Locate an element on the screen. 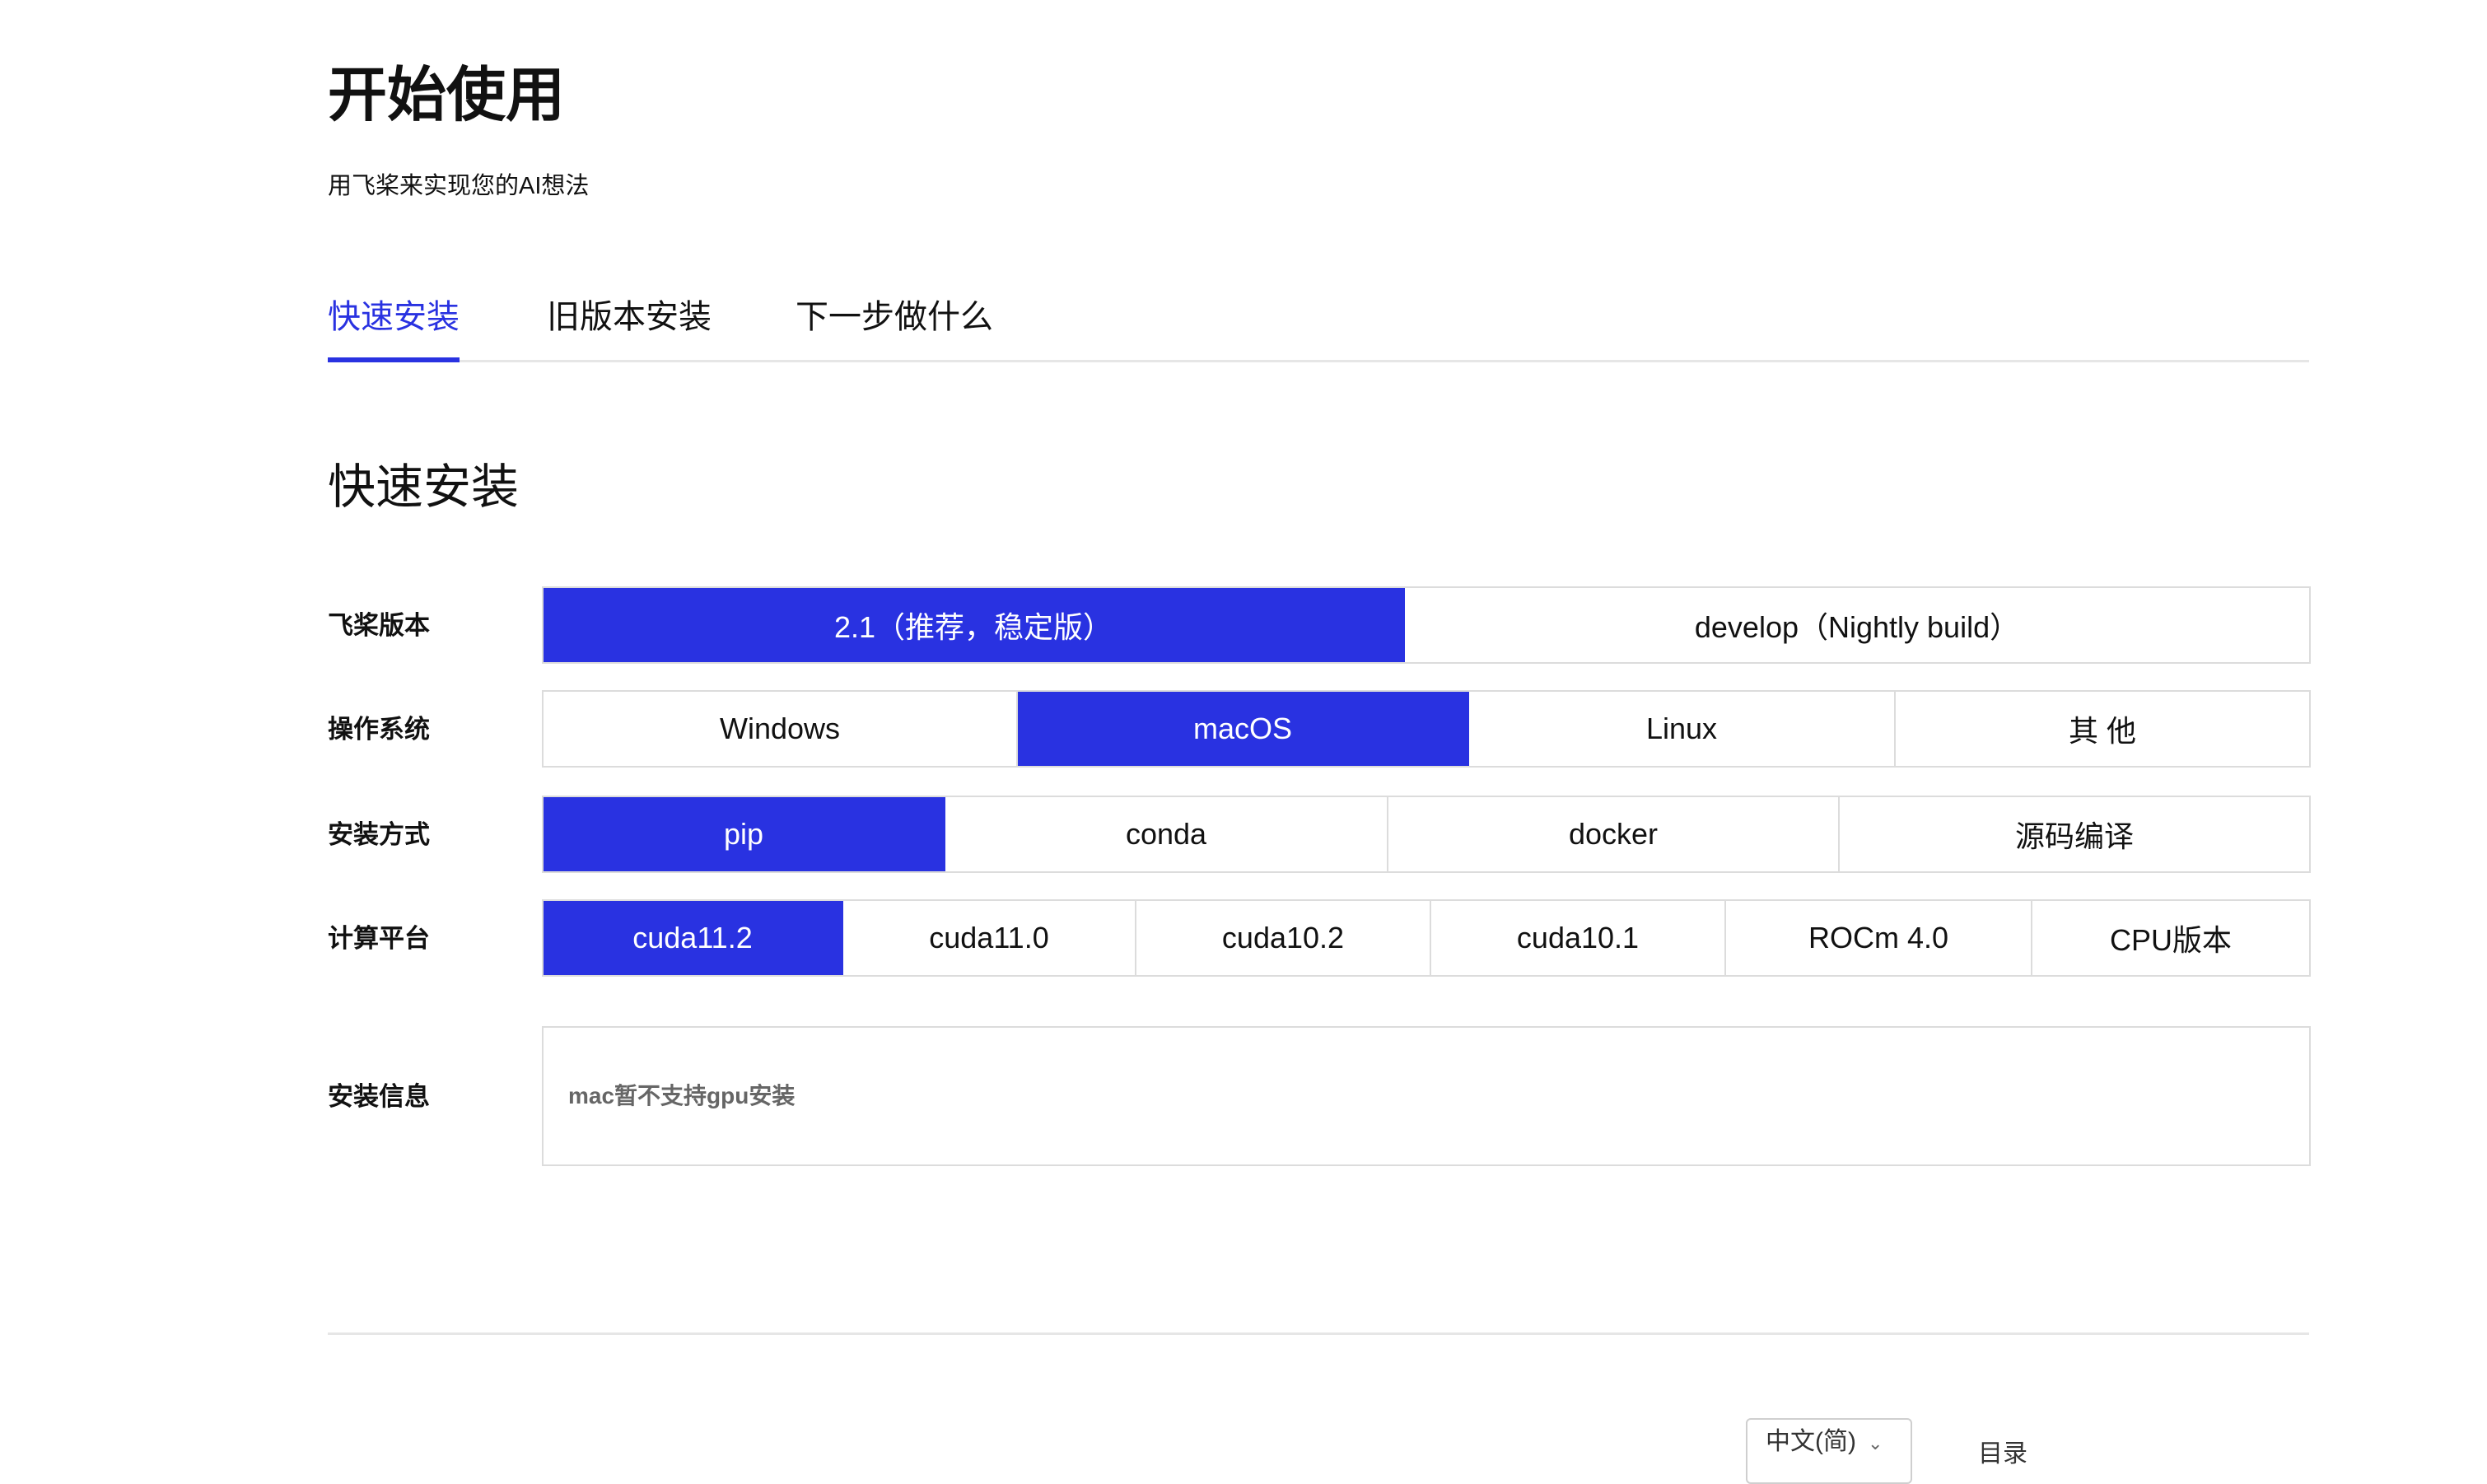 The image size is (2487, 1484). chevron-down-icon: ⌄ is located at coordinates (1875, 1443).